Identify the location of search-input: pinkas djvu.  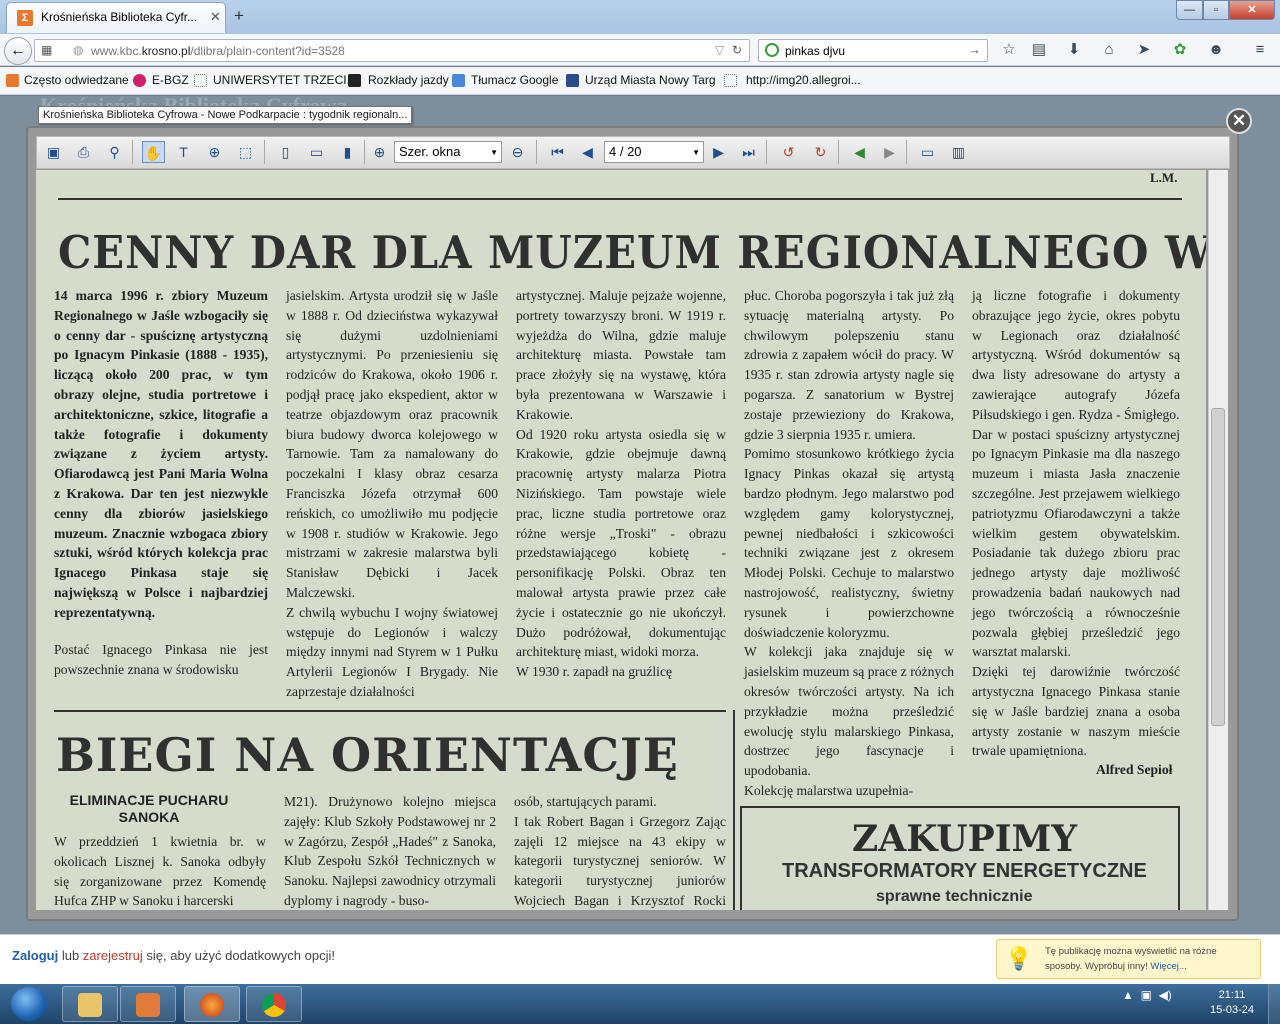
(815, 51).